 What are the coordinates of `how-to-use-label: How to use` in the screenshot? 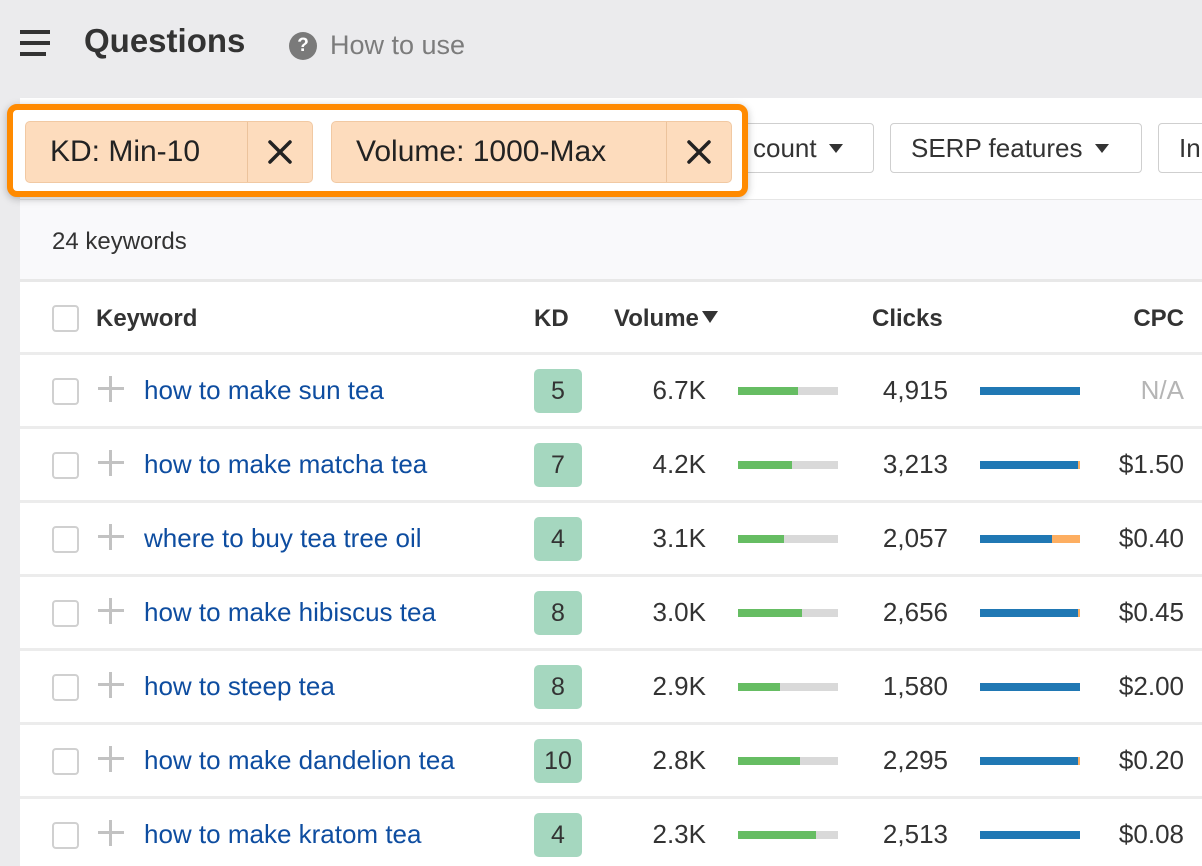 It's located at (398, 45).